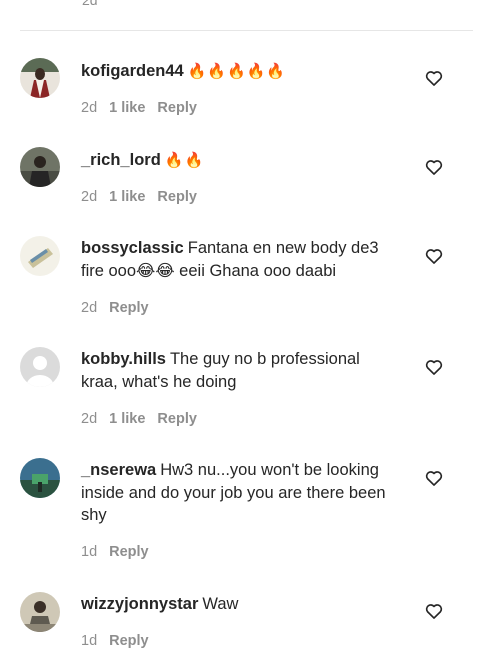 Image resolution: width=493 pixels, height=670 pixels. Describe the element at coordinates (220, 604) in the screenshot. I see `comment-text: Waw` at that location.